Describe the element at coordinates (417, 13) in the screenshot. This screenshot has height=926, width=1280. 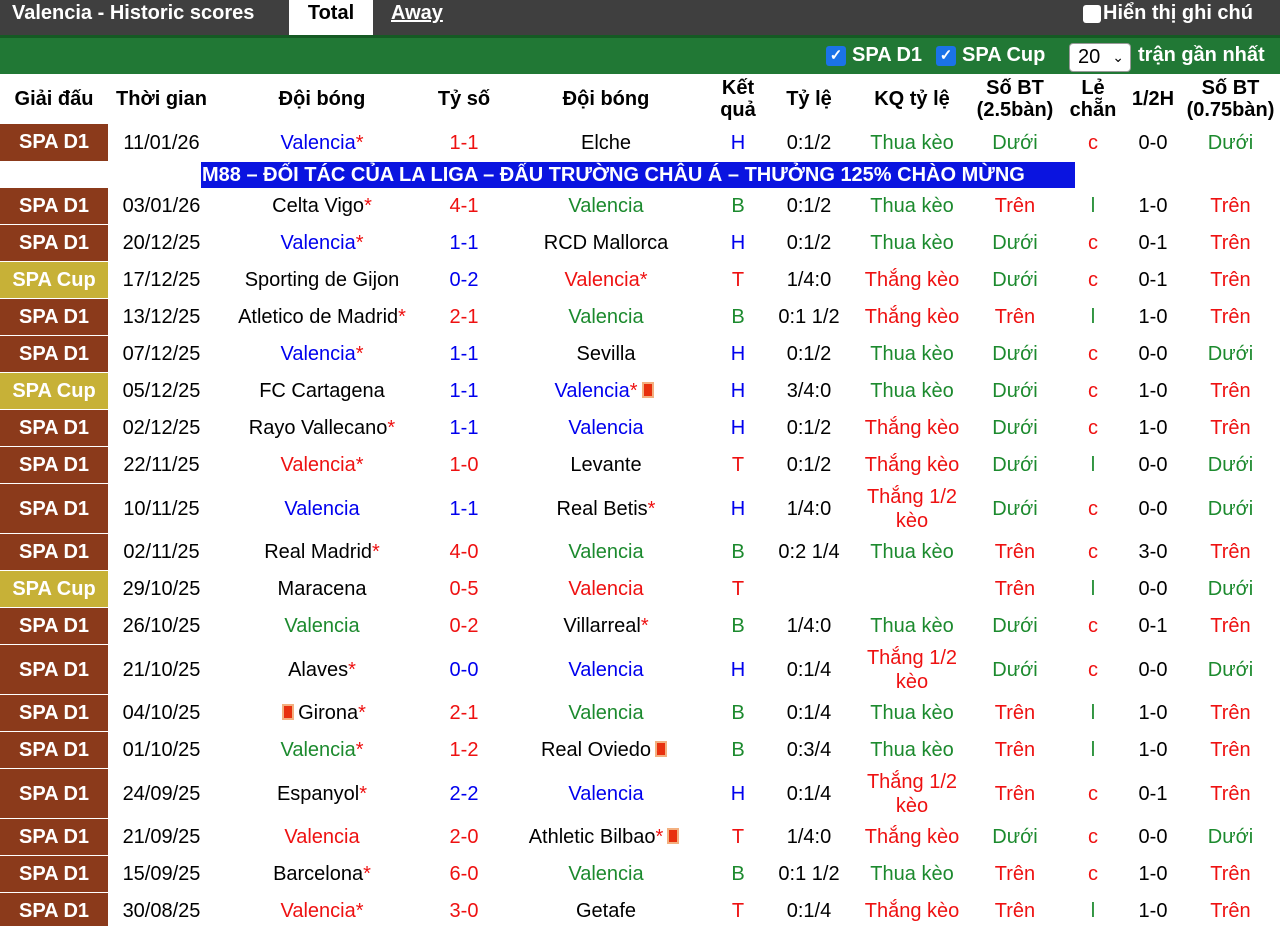
I see `tab-away: Away` at that location.